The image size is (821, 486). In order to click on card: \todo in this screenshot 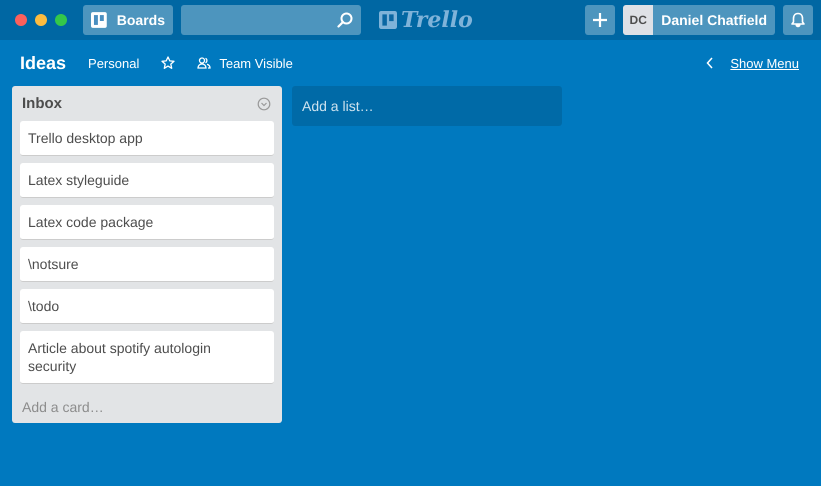, I will do `click(147, 306)`.